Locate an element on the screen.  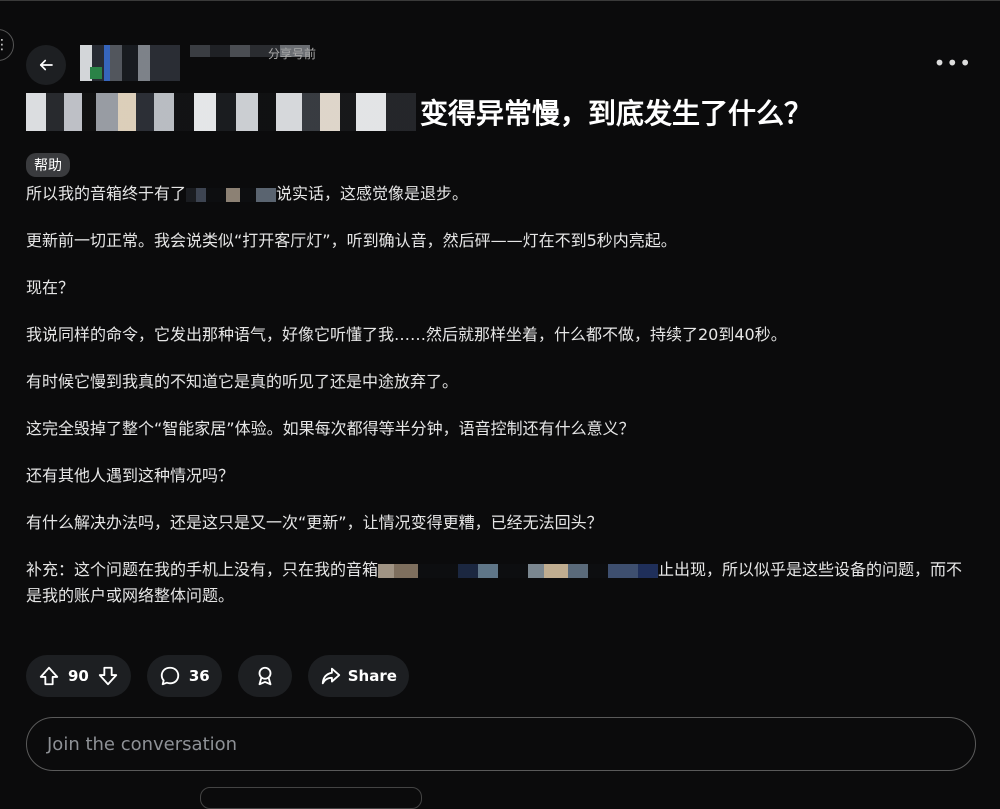
more-options-button: ••• is located at coordinates (953, 63).